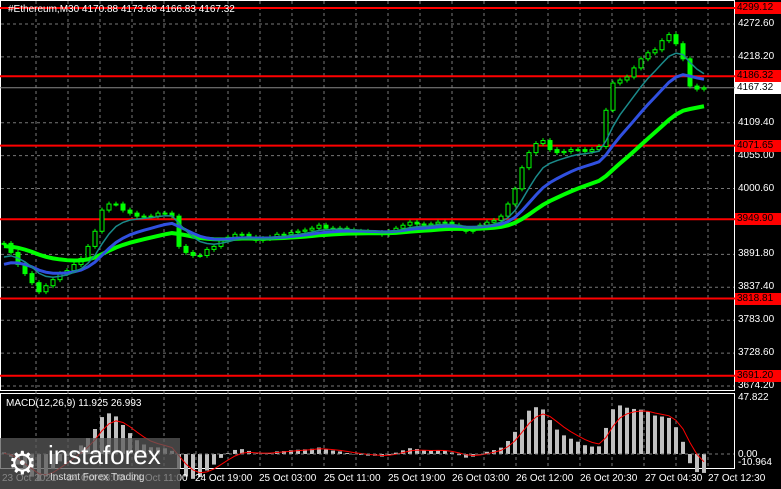  I want to click on x-tick-label: 25 Oct 11:00, so click(352, 478).